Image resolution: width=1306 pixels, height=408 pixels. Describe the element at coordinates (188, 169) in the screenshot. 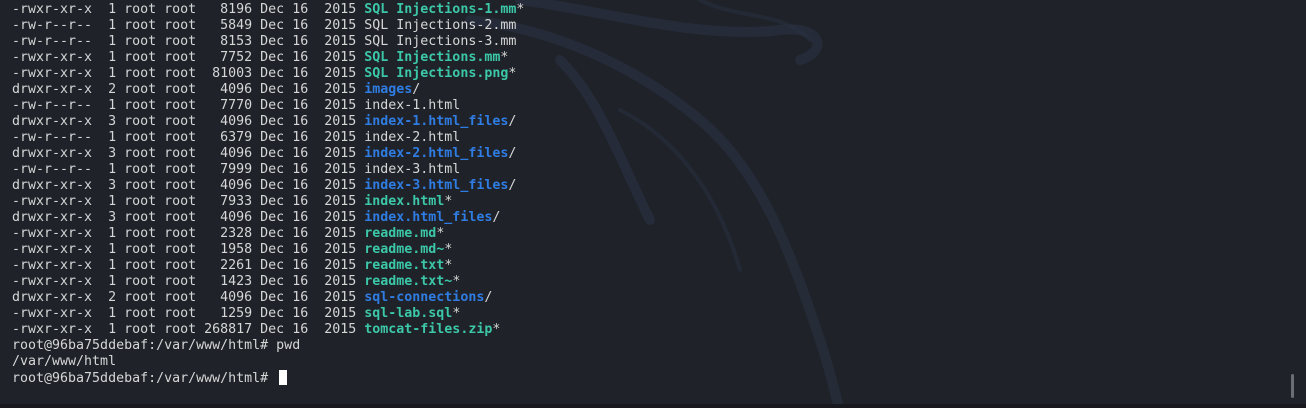

I see `file-metadata: -rw-r--r-- 1 root root 7999 Dec 16 2015` at that location.